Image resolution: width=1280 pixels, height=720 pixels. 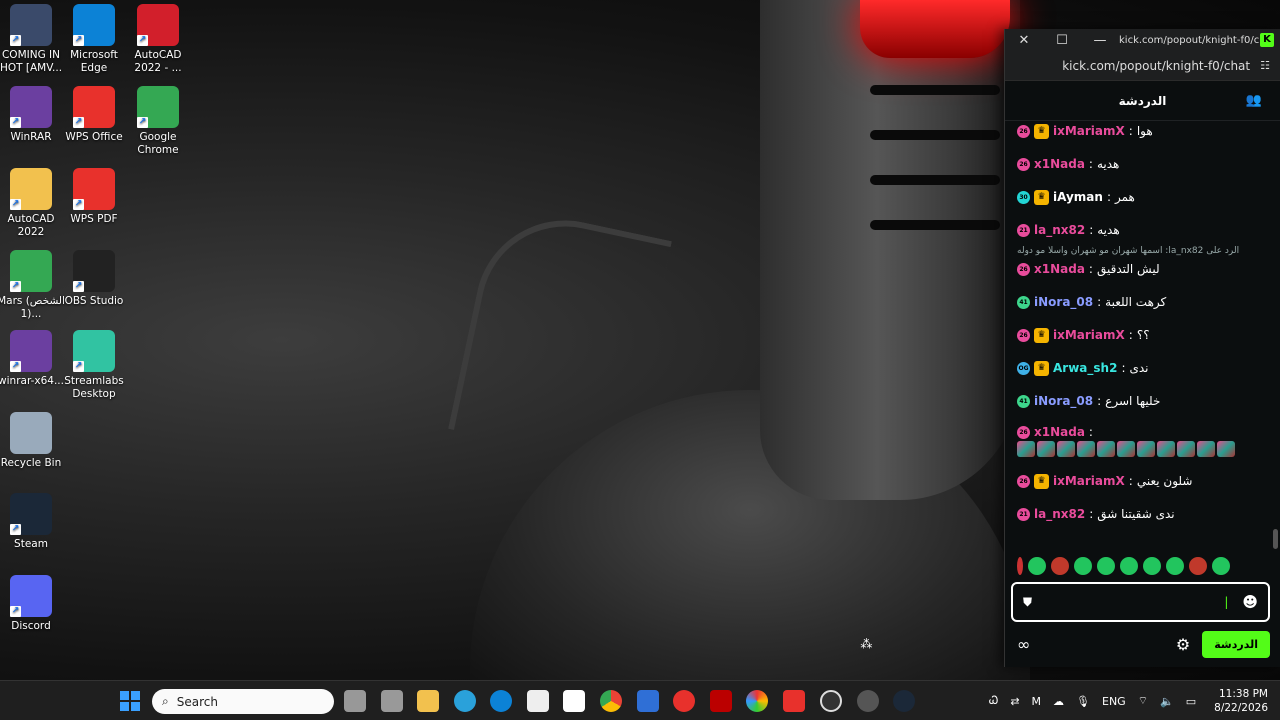 What do you see at coordinates (757, 701) in the screenshot?
I see `colorful-app-icon` at bounding box center [757, 701].